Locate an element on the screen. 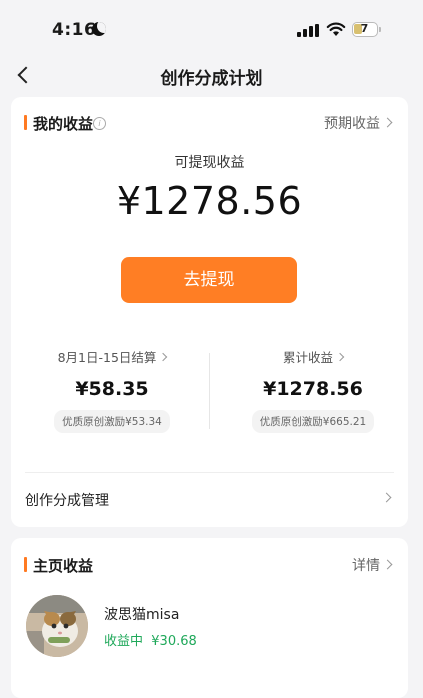  avatar is located at coordinates (57, 626).